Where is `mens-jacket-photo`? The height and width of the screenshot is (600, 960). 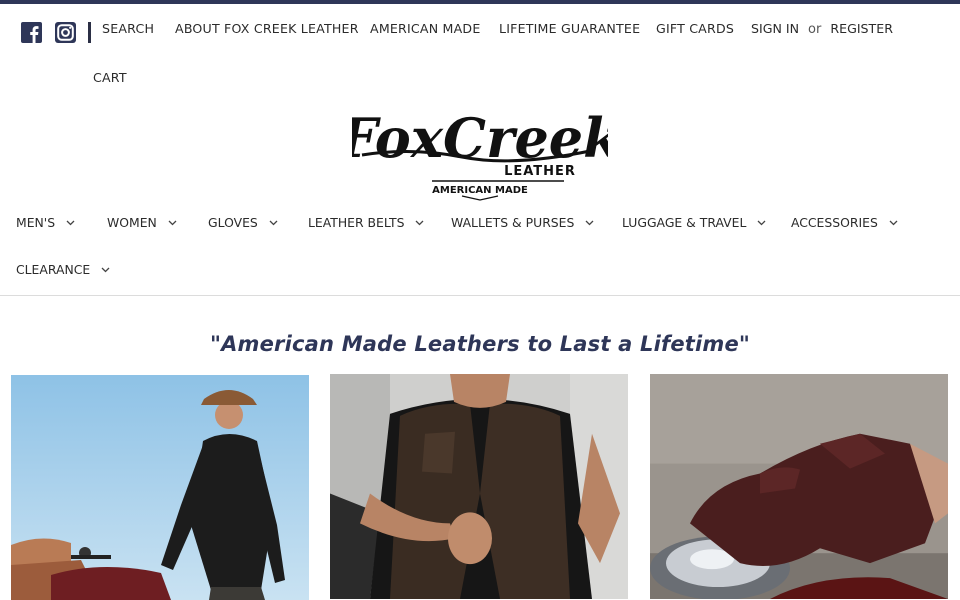
mens-jacket-photo is located at coordinates (160, 487).